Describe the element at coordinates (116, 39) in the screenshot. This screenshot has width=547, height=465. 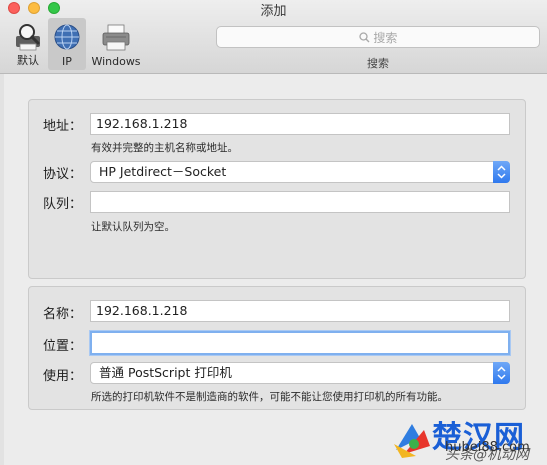
I see `printer-icon` at that location.